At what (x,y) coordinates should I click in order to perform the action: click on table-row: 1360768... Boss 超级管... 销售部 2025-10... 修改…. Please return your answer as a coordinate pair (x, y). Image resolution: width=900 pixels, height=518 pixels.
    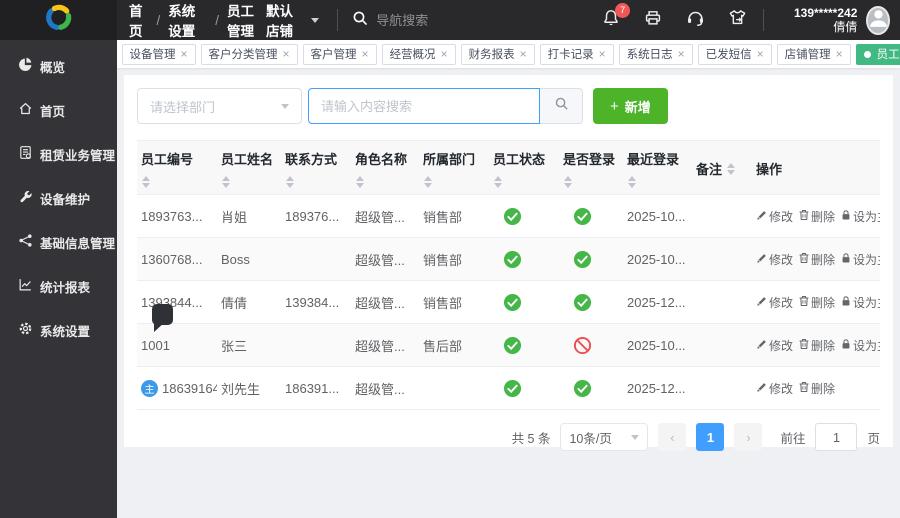
    Looking at the image, I should click on (508, 259).